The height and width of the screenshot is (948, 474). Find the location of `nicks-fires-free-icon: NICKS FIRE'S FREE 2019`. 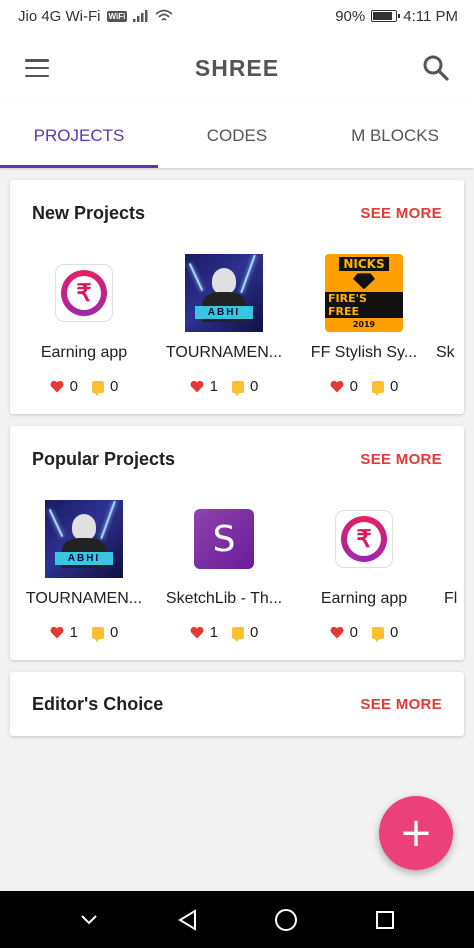

nicks-fires-free-icon: NICKS FIRE'S FREE 2019 is located at coordinates (364, 293).